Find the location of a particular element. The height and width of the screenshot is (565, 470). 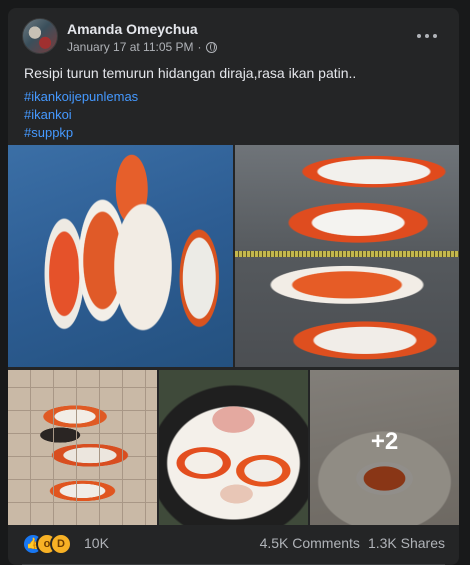

photo-koi-on-floor is located at coordinates (82, 447).